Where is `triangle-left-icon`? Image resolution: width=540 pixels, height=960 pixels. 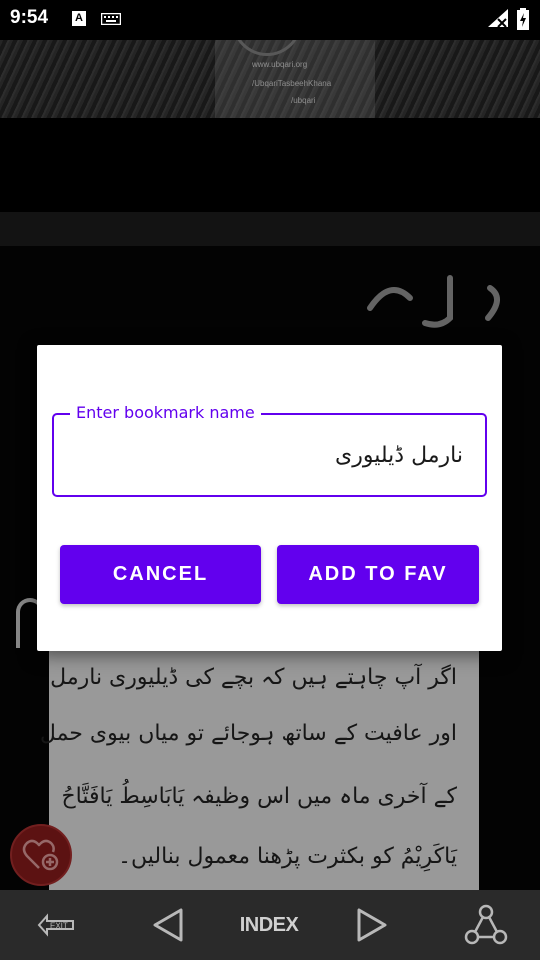
triangle-left-icon is located at coordinates (168, 925).